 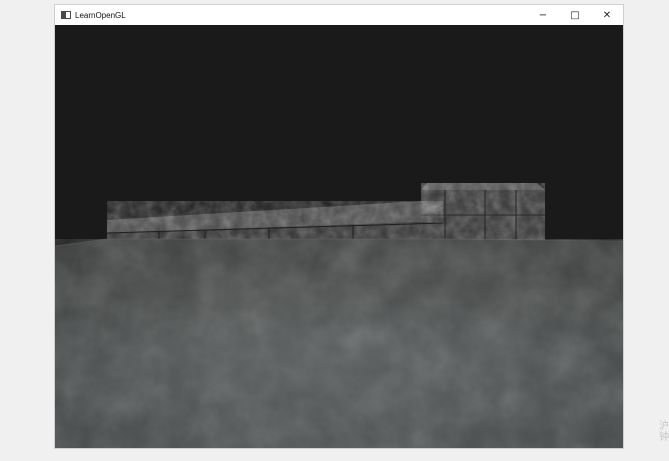 What do you see at coordinates (100, 15) in the screenshot?
I see `window-title: LearnOpenGL` at bounding box center [100, 15].